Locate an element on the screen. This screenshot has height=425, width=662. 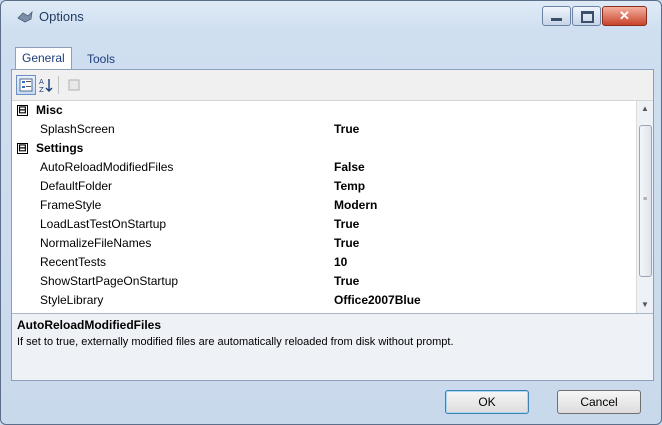
maximize-icon is located at coordinates (587, 17).